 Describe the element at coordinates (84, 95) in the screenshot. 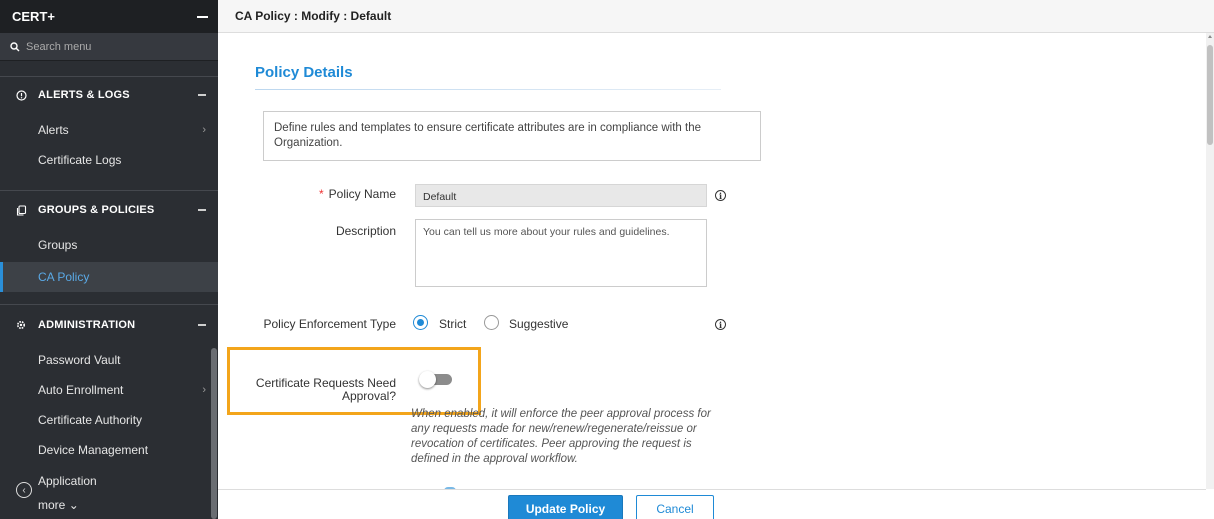

I see `section-label: ALERTS & LOGS` at that location.